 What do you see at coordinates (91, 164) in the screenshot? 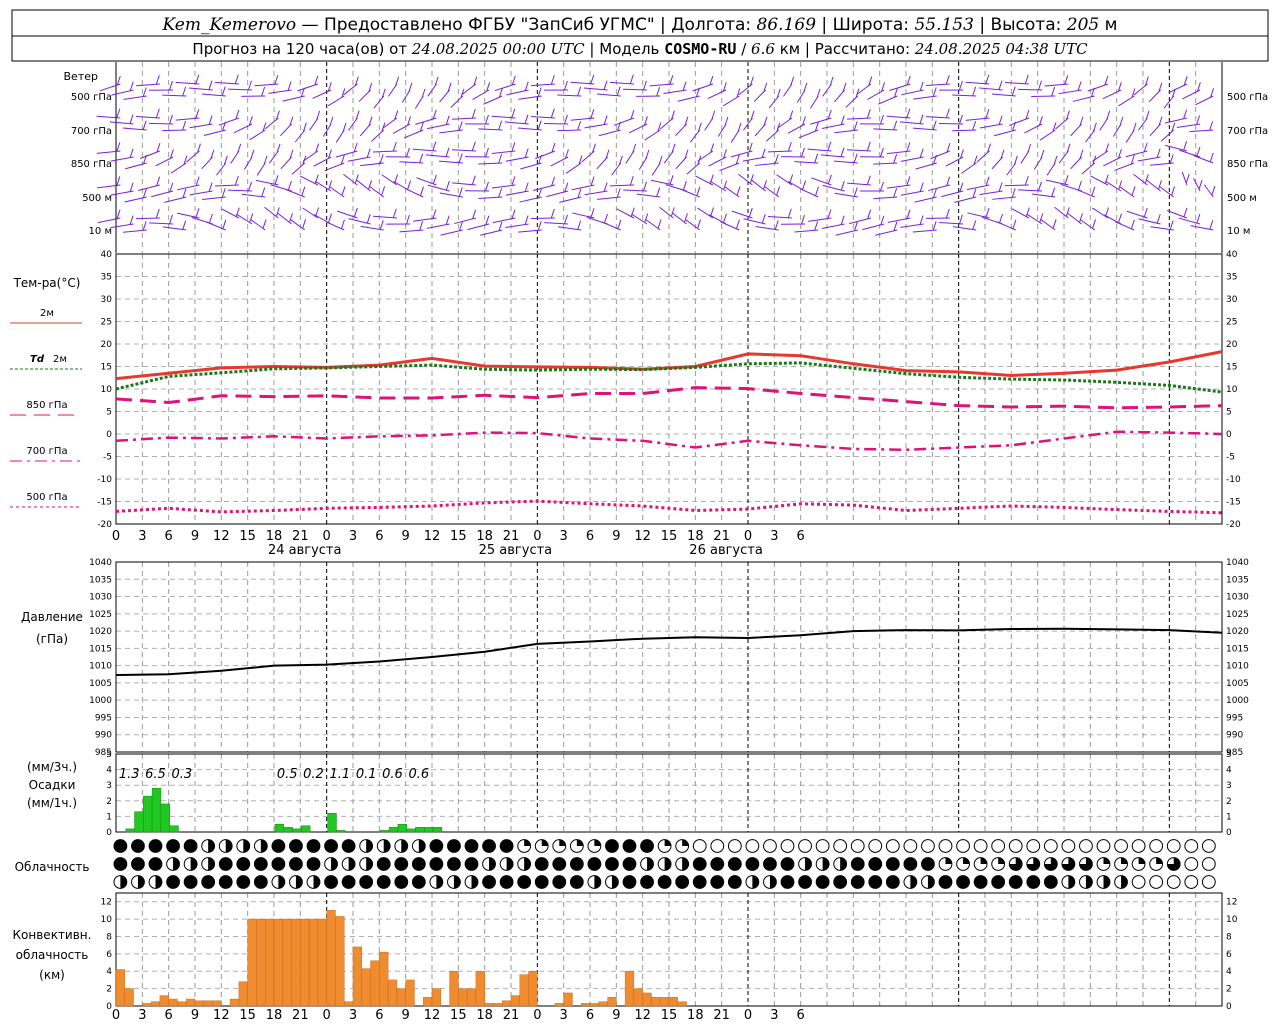
I see `wind-level-label: 850 гПа` at bounding box center [91, 164].